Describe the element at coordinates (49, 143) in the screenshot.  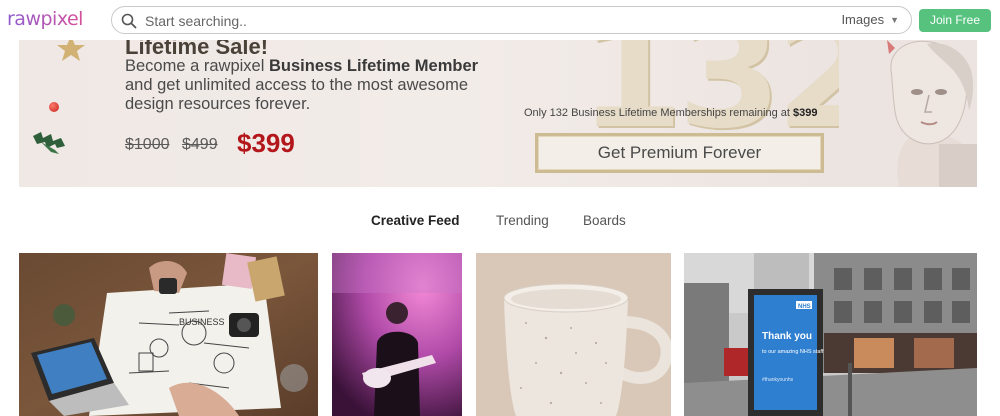
I see `holly-leaf-icon` at that location.